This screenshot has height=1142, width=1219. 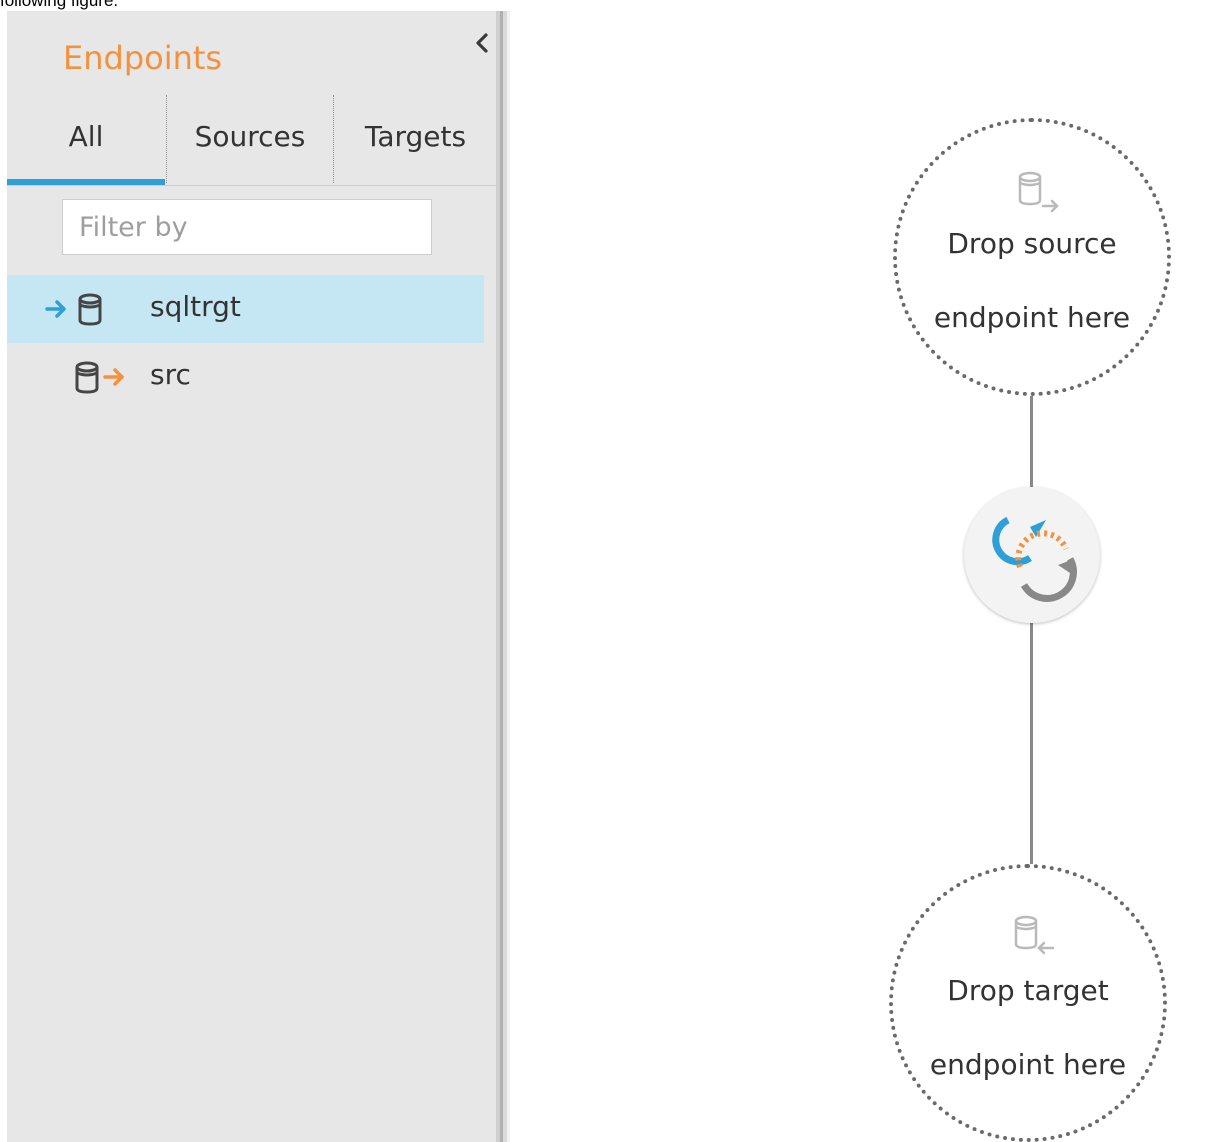 I want to click on tab-all: All, so click(x=86, y=140).